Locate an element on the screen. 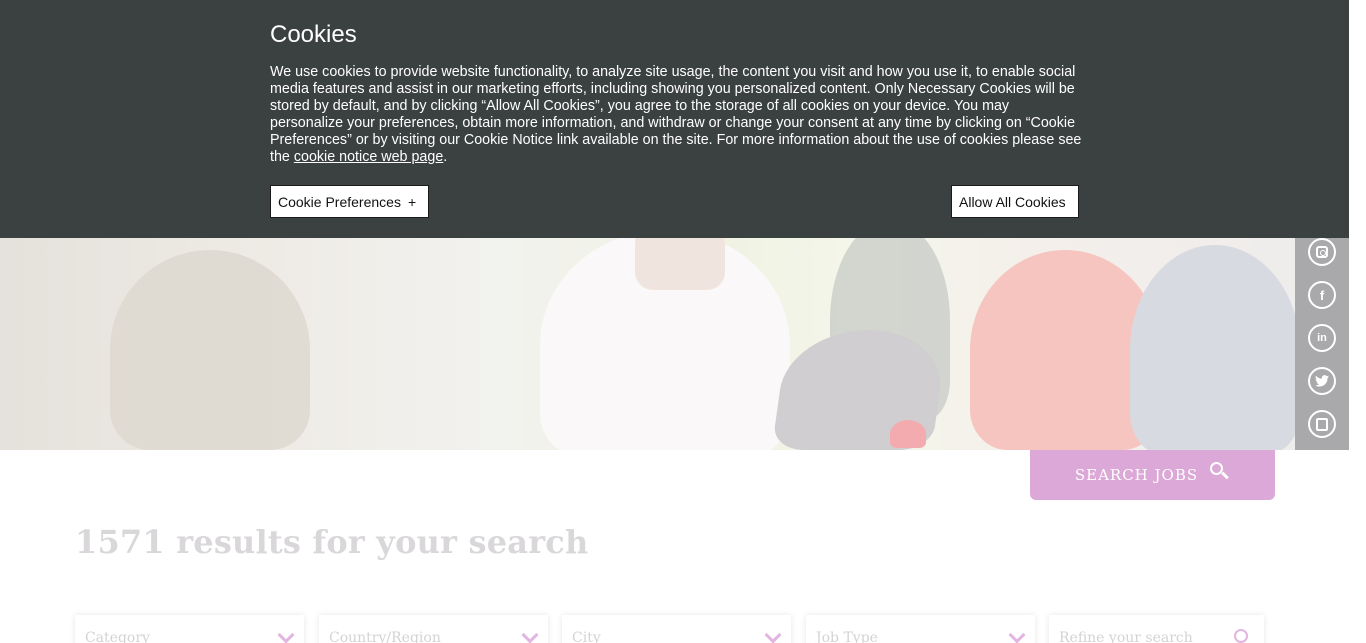 This screenshot has height=643, width=1366. country-region-dropdown: Country/Region is located at coordinates (433, 629).